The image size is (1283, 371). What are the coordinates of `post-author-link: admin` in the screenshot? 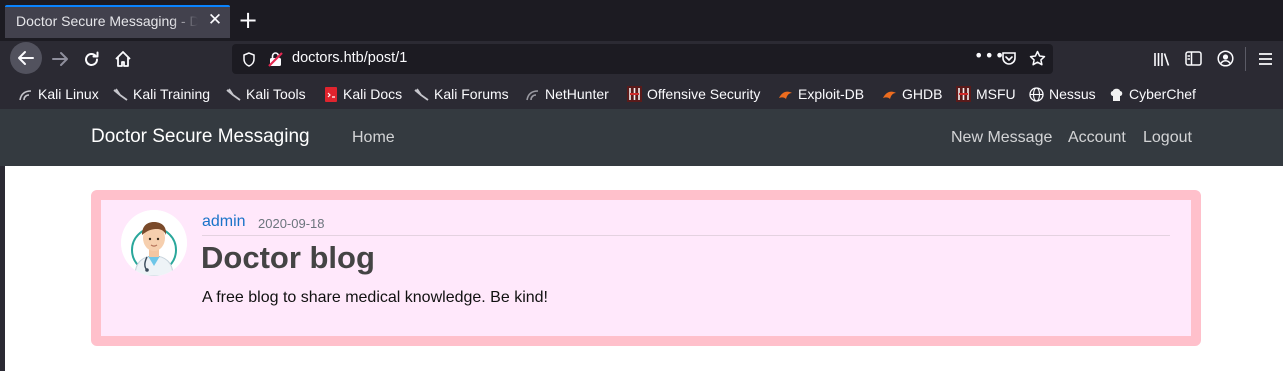 It's located at (224, 222).